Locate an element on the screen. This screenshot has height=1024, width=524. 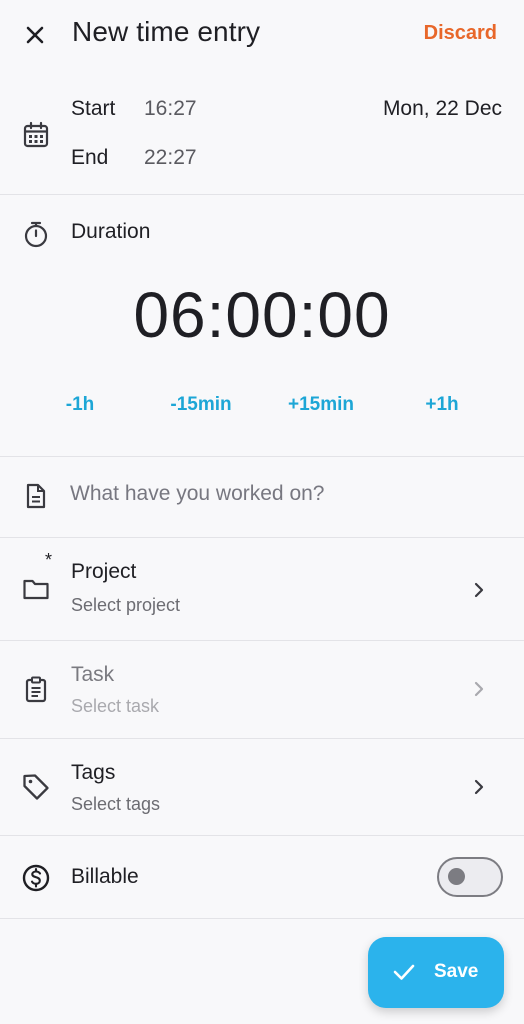
tags-title: Tags is located at coordinates (93, 772).